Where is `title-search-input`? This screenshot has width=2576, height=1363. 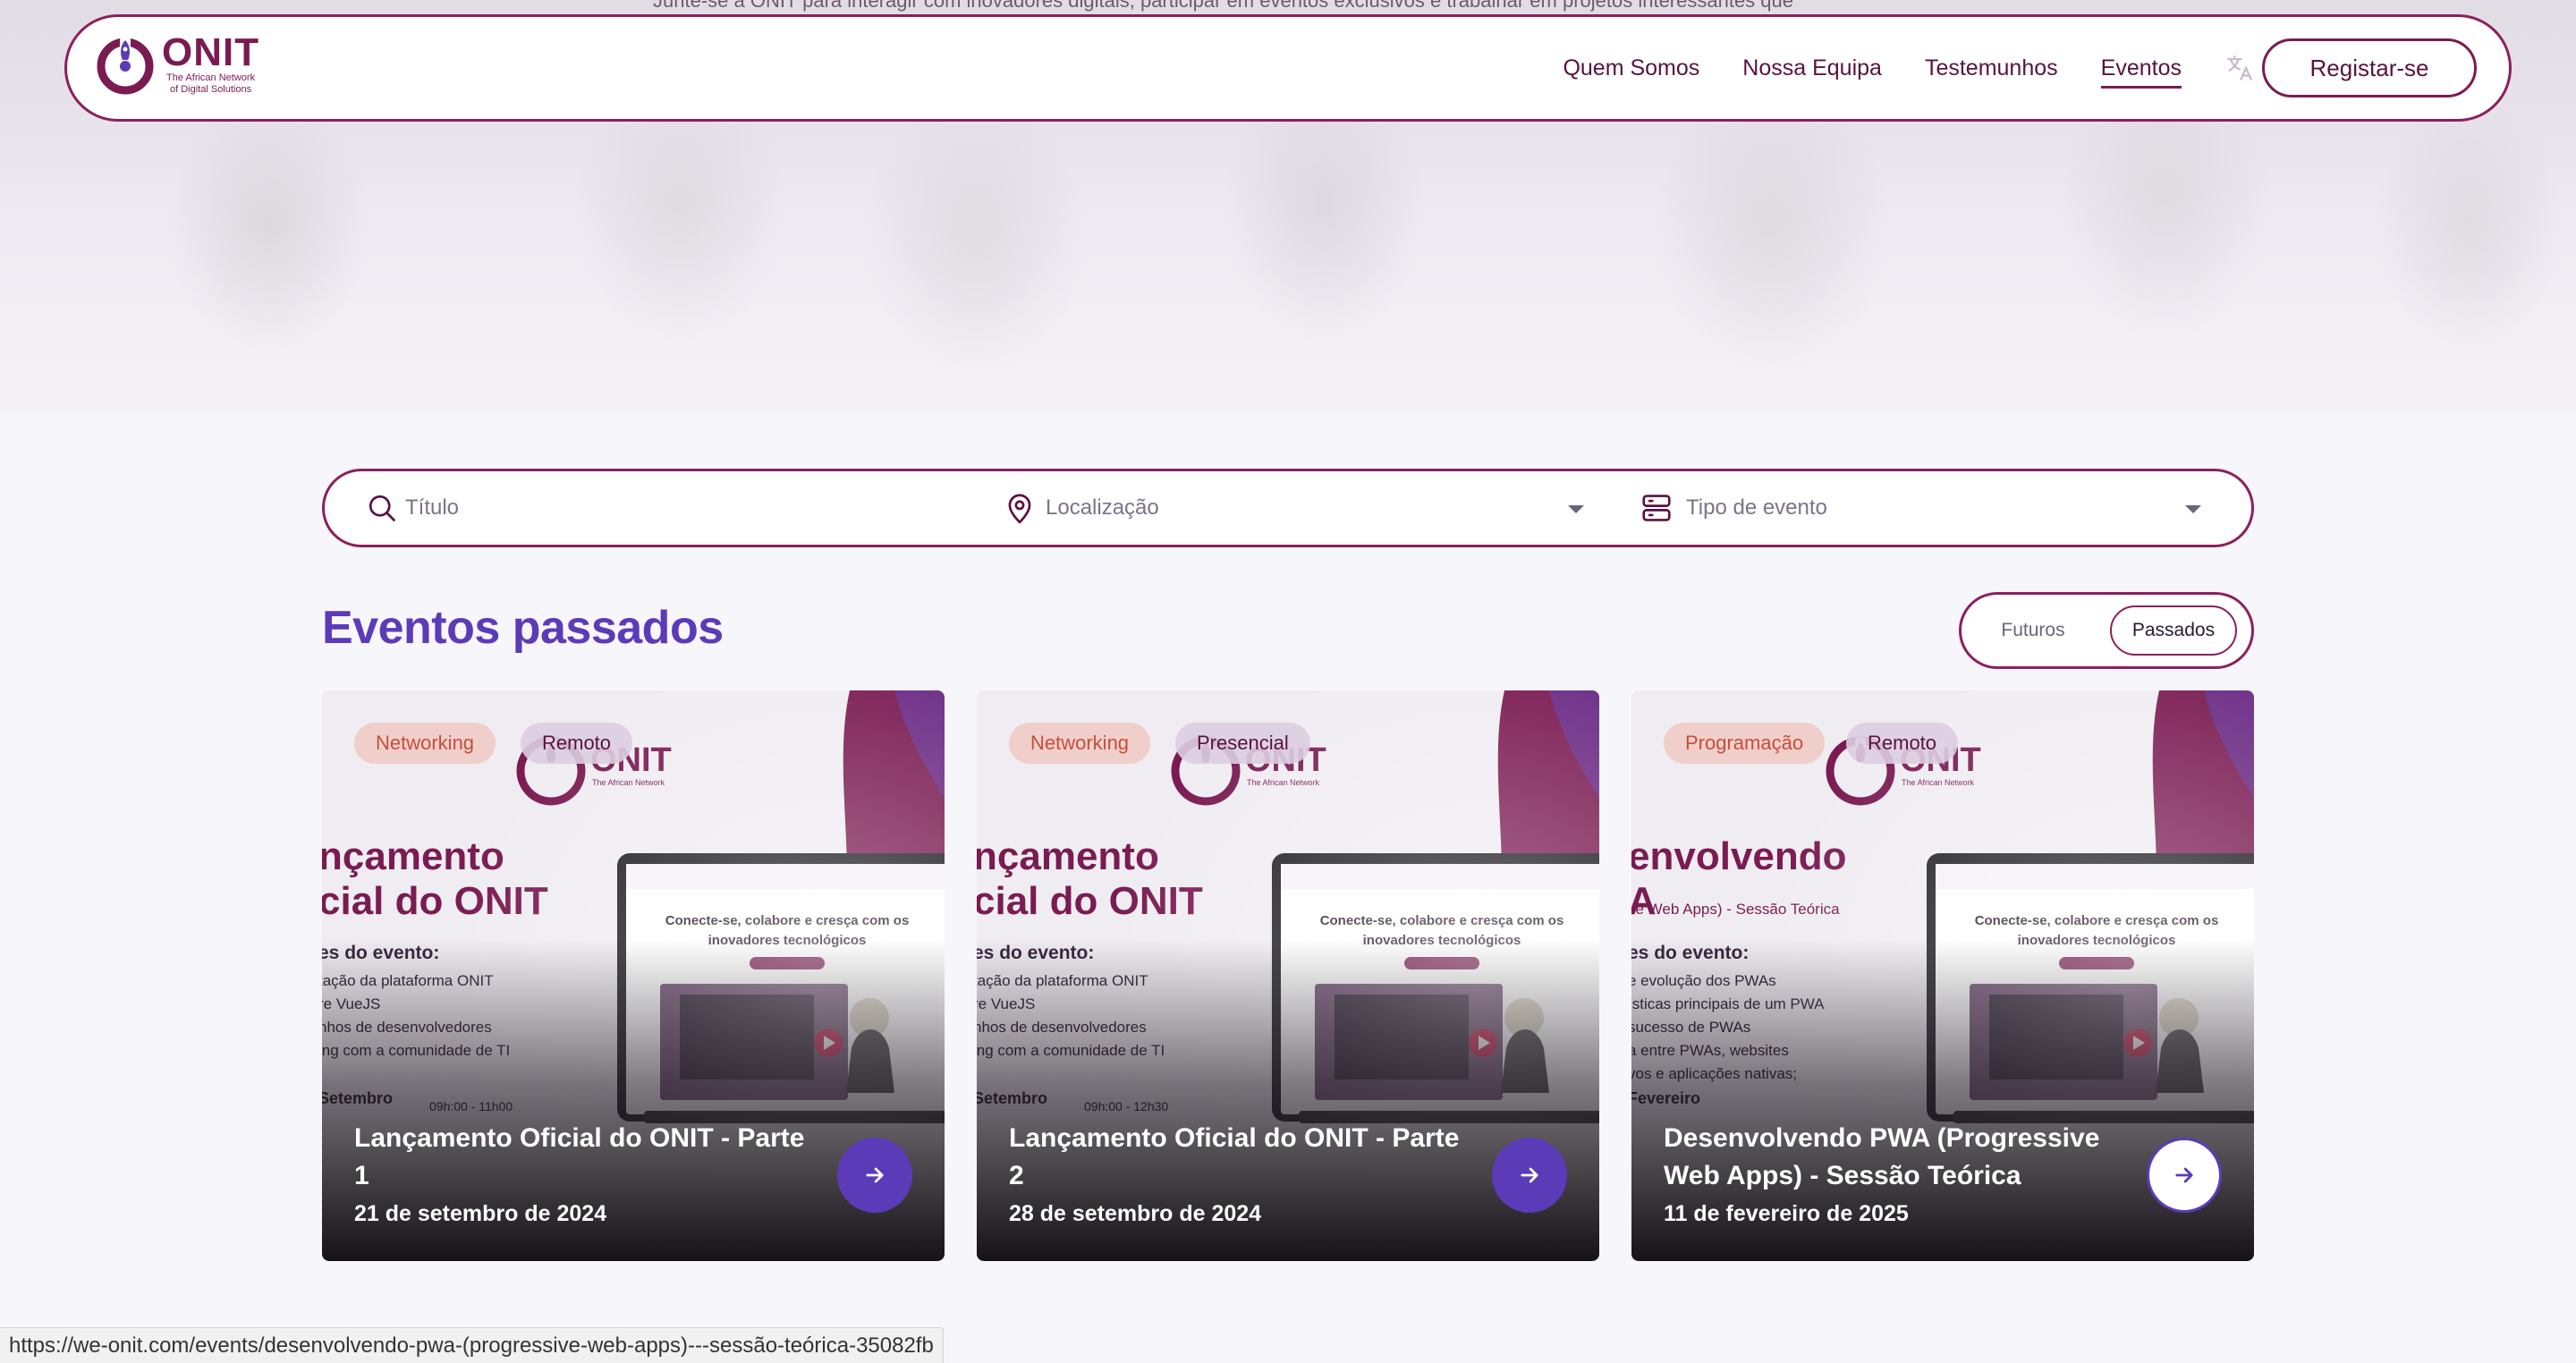 title-search-input is located at coordinates (673, 508).